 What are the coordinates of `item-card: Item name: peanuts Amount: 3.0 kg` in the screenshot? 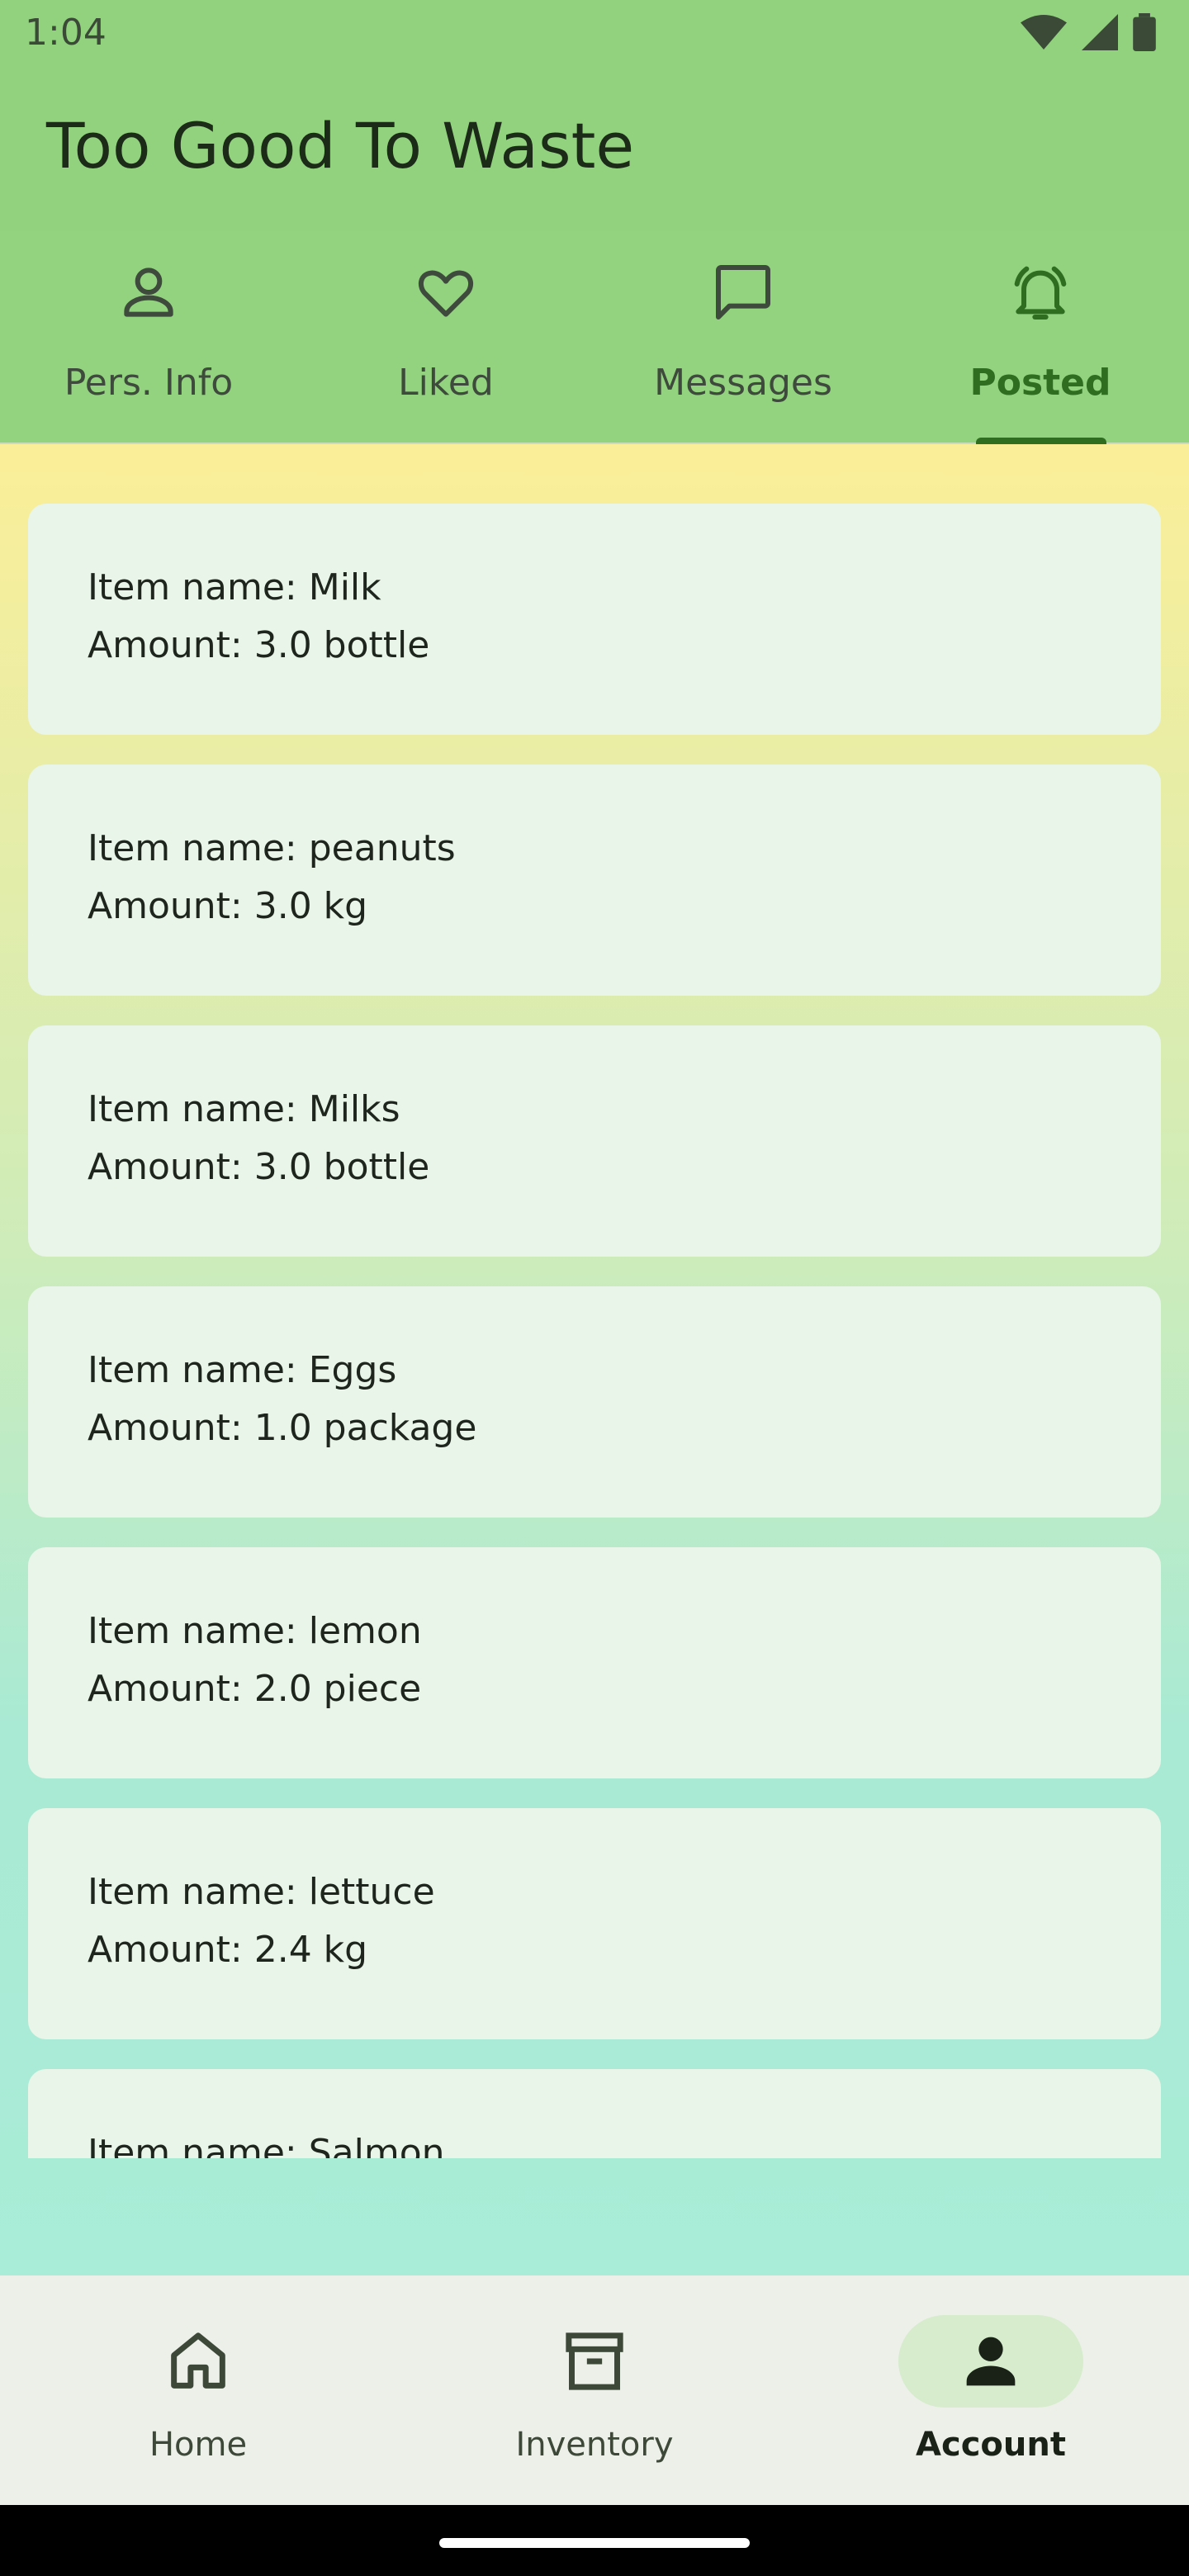 It's located at (594, 880).